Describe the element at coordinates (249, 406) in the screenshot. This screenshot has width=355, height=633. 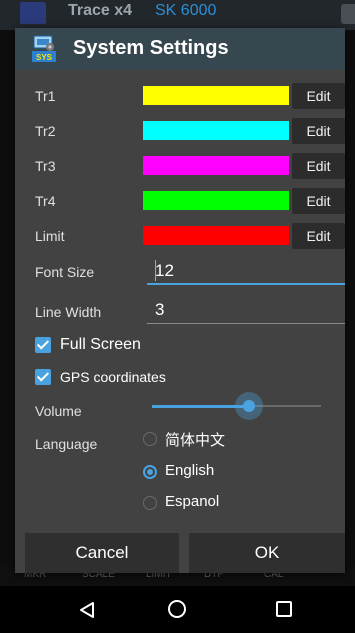
I see `volume-slider-thumb` at that location.